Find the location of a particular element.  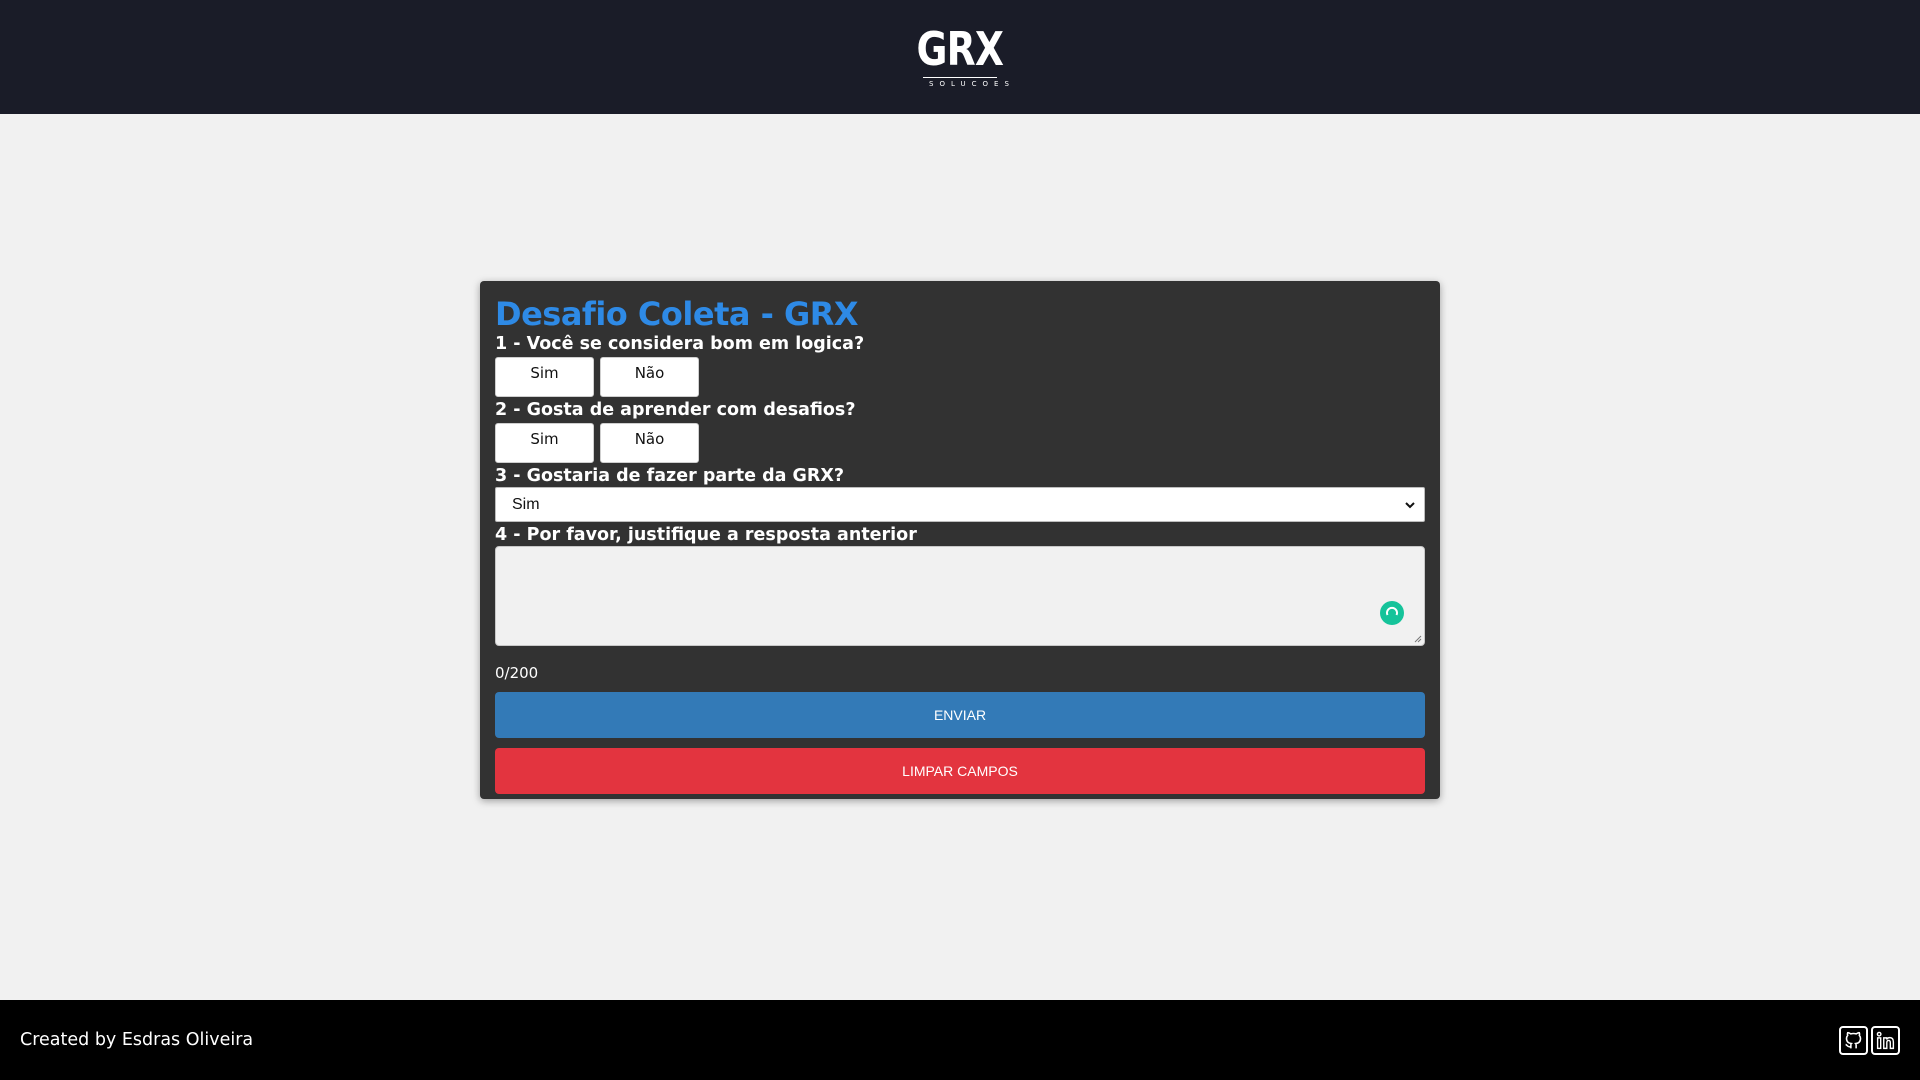

char-counter: 0/200 is located at coordinates (517, 673).